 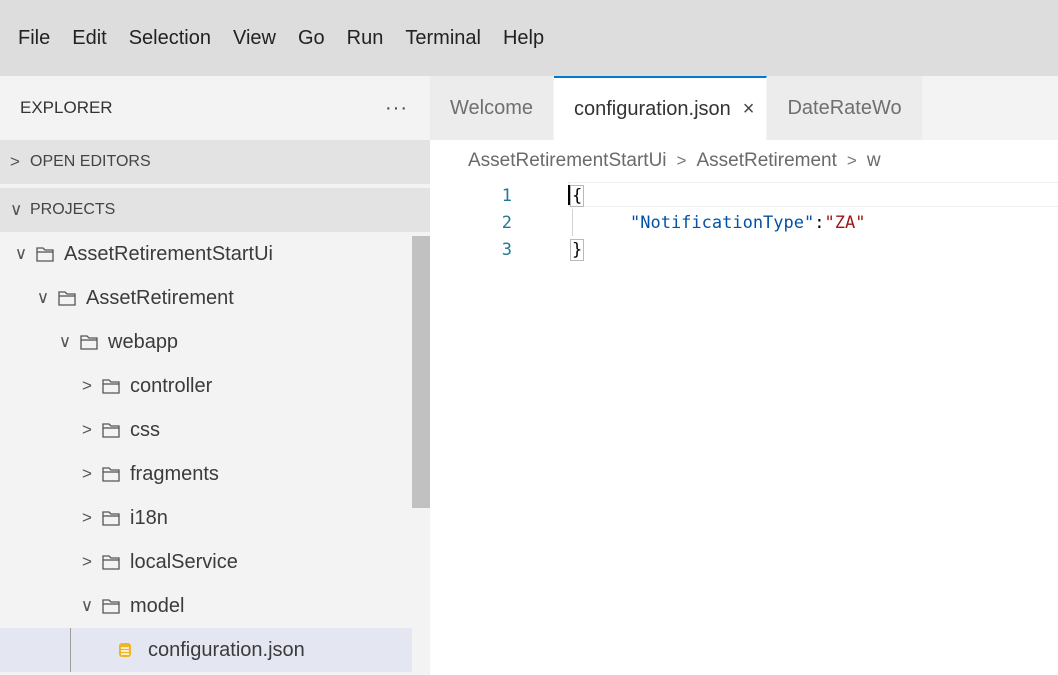 I want to click on line-number: 1, so click(x=506, y=195).